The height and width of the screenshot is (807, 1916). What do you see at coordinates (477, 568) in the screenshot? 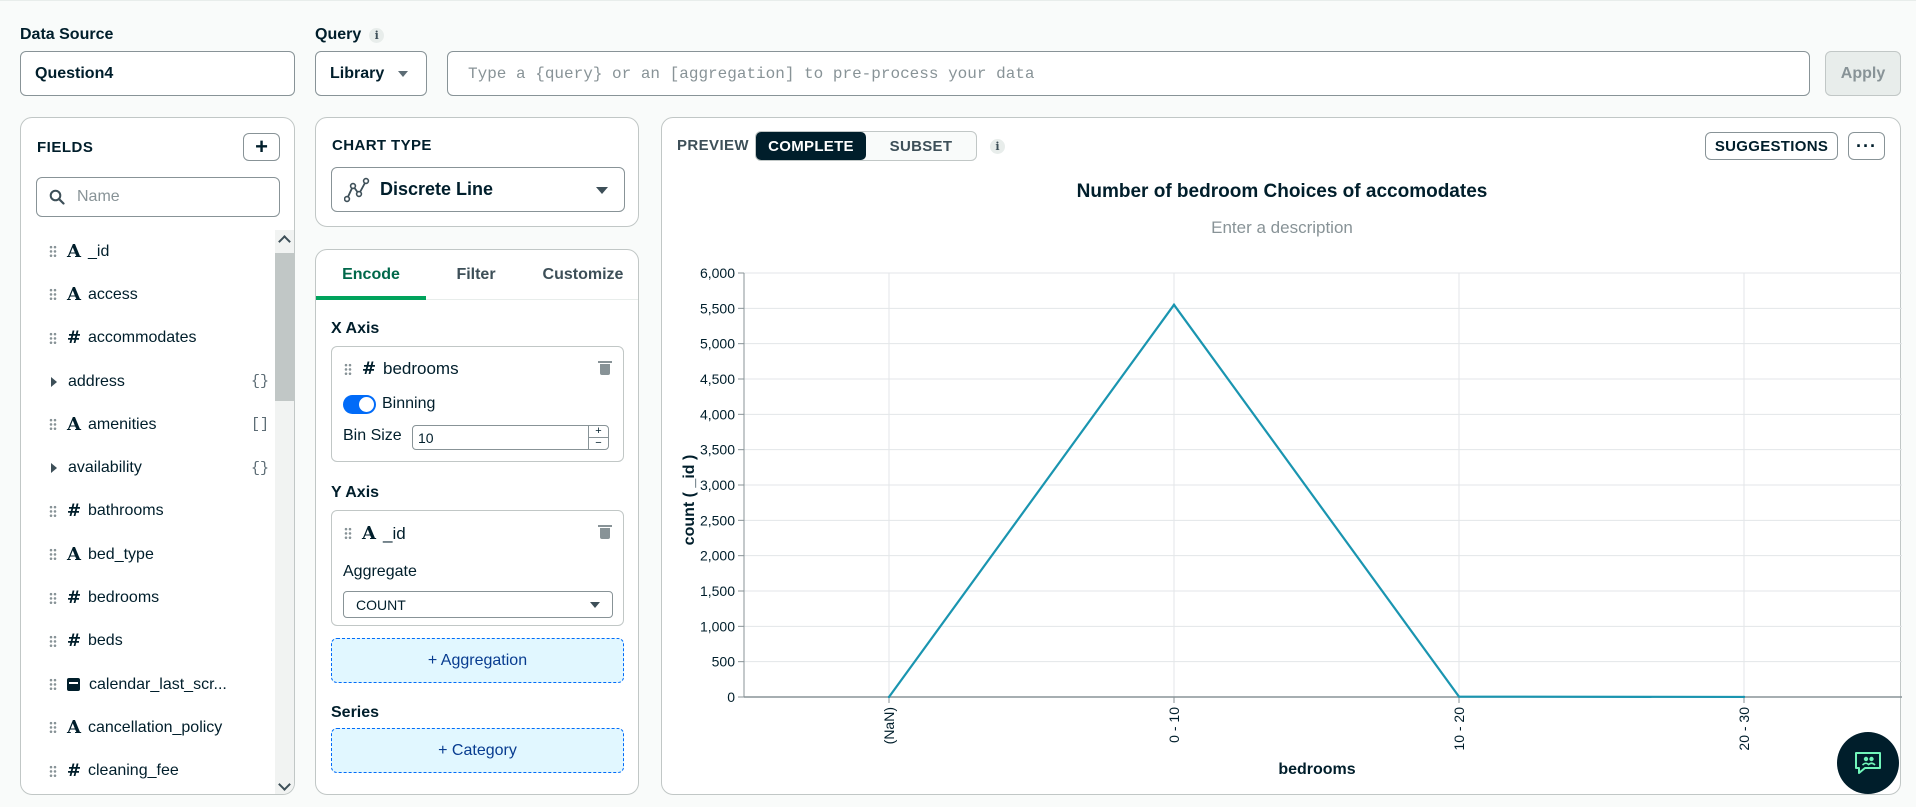
I see `y-axis-card: A _id Aggregate COUNT` at bounding box center [477, 568].